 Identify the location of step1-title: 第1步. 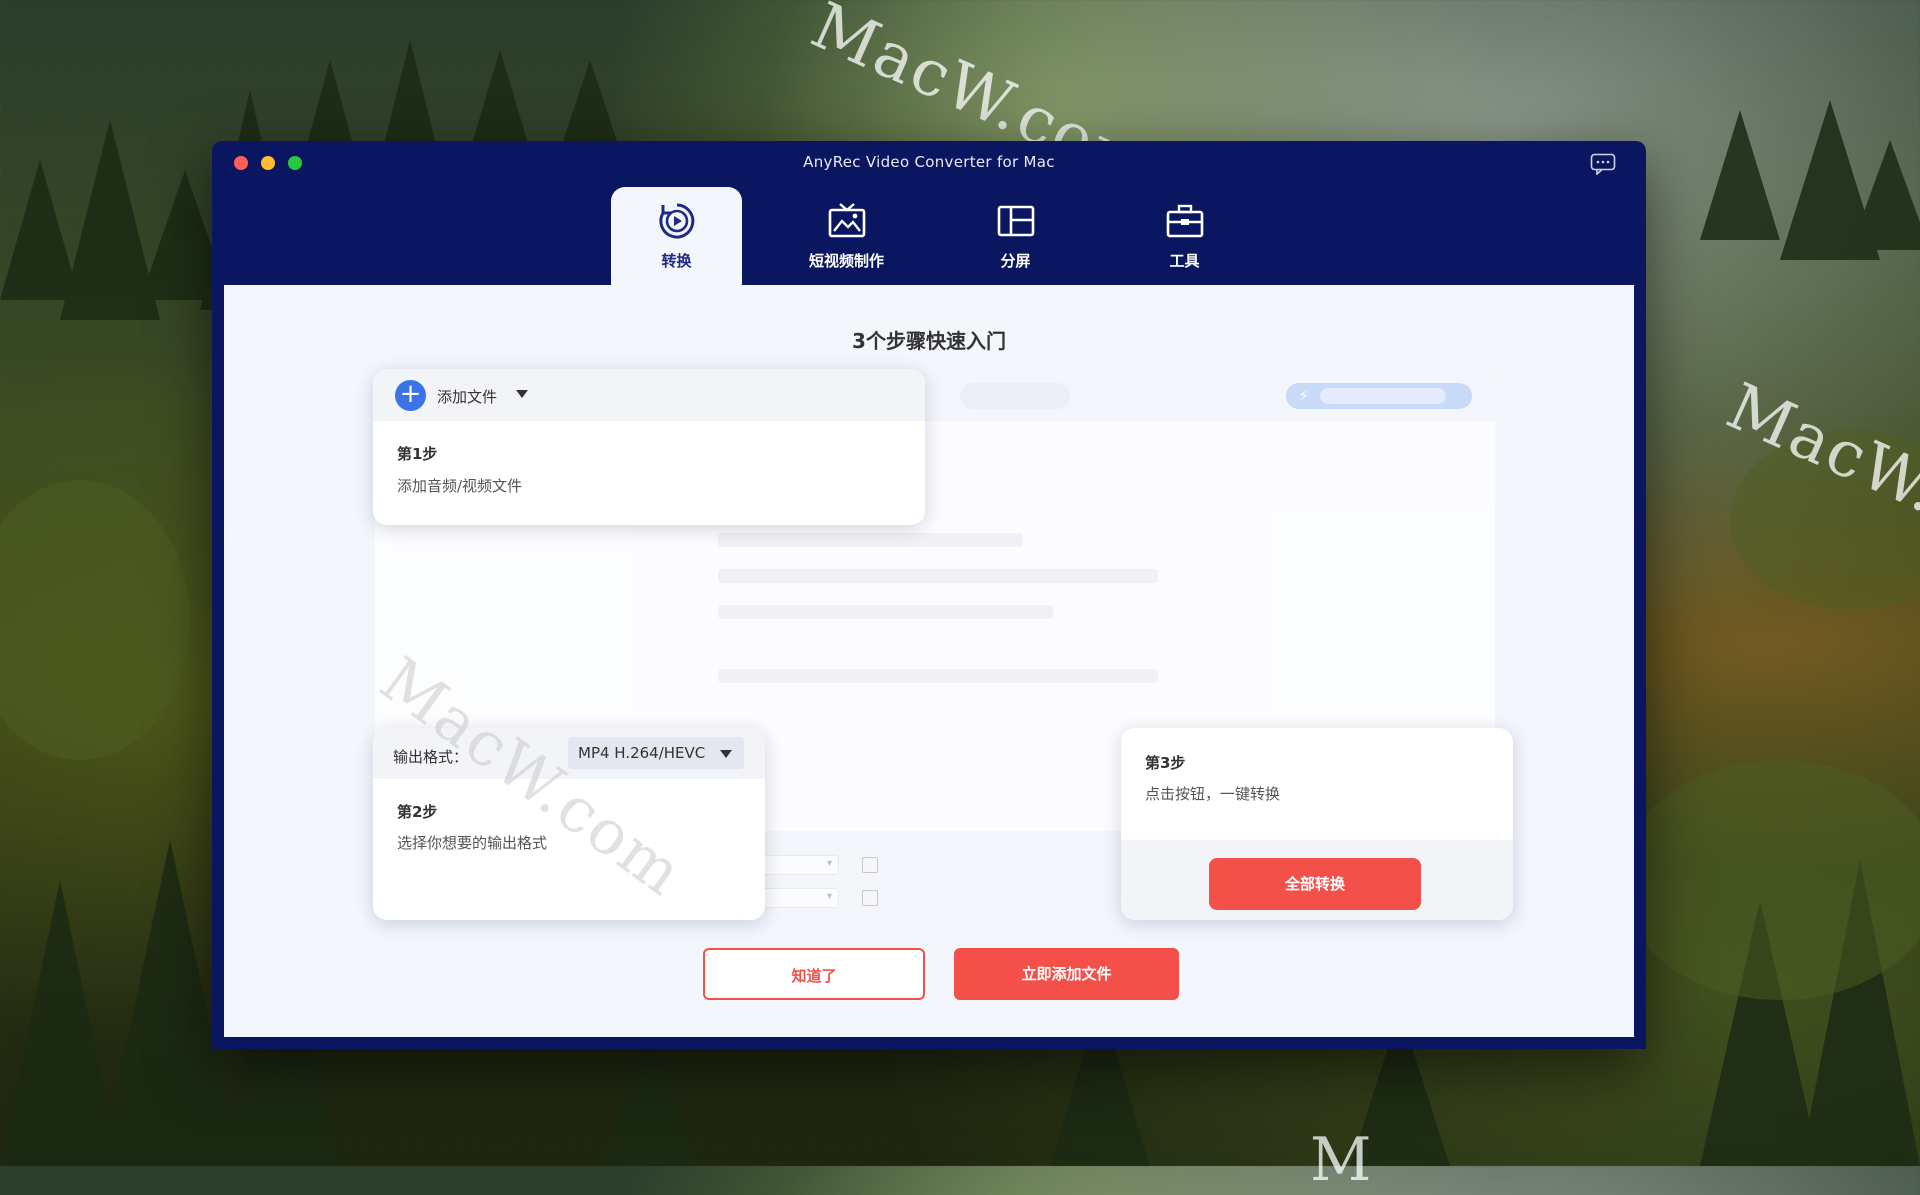
(417, 454).